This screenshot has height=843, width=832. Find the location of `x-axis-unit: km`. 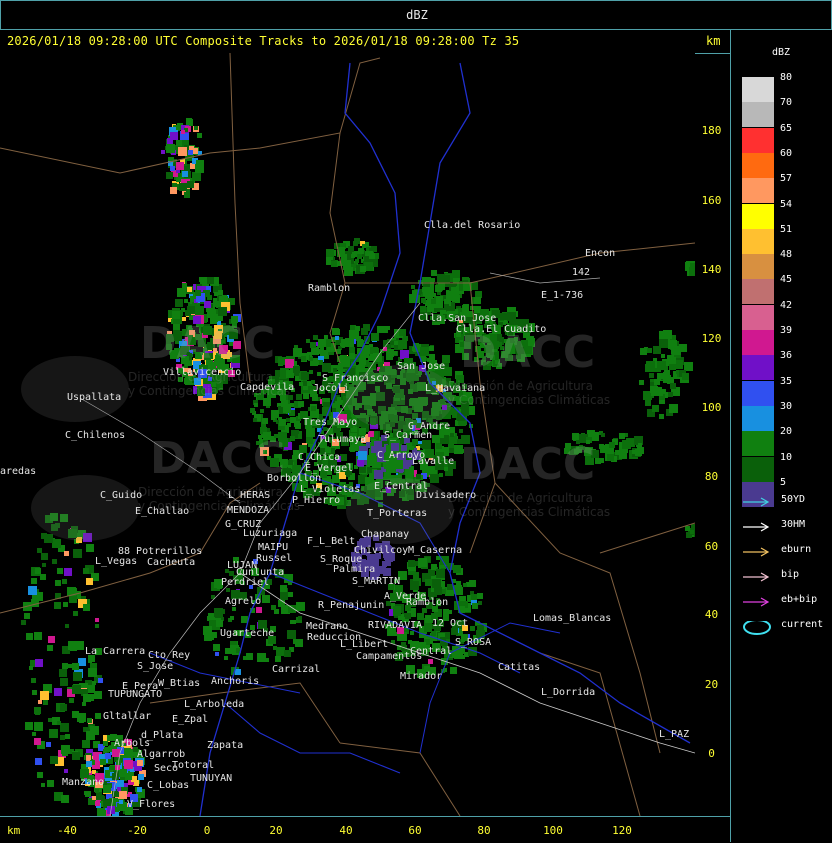

x-axis-unit: km is located at coordinates (14, 830).